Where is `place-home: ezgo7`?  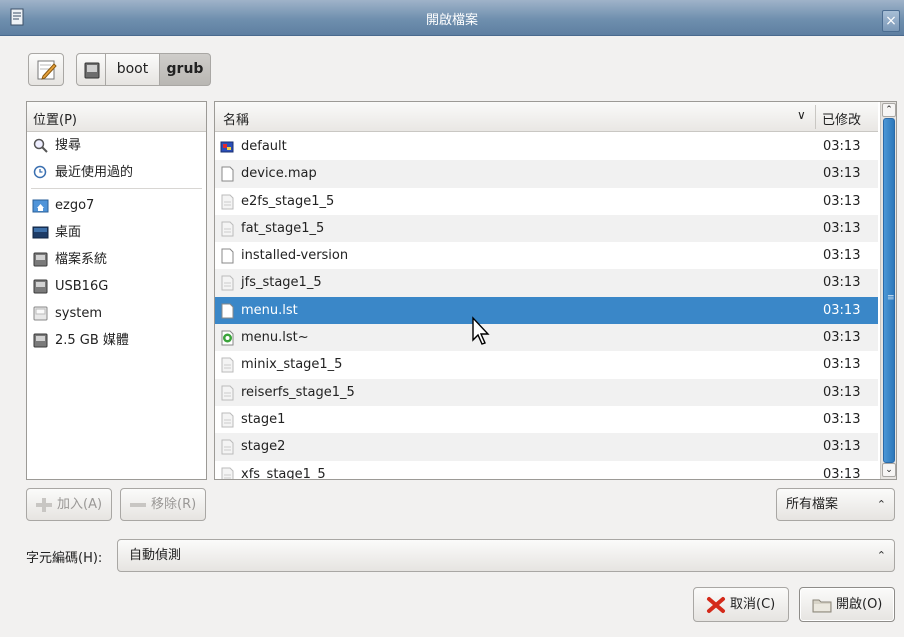
place-home: ezgo7 is located at coordinates (116, 205).